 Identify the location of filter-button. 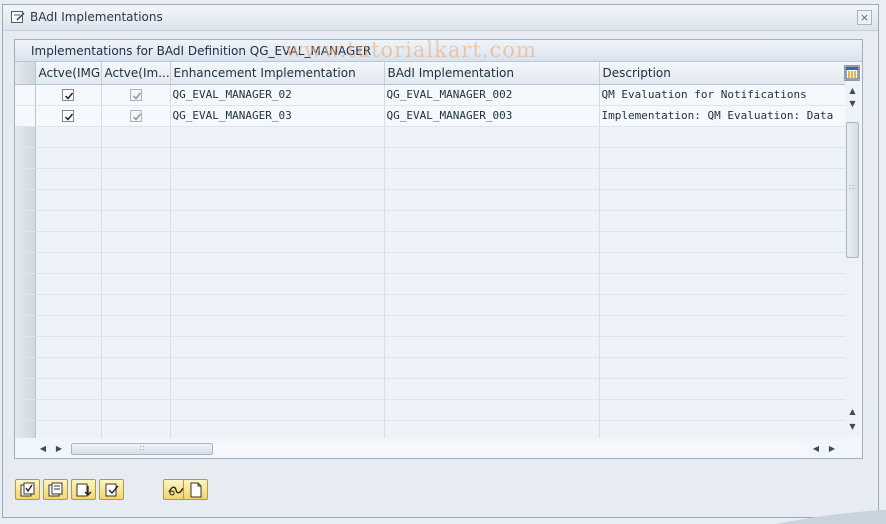
(111, 489).